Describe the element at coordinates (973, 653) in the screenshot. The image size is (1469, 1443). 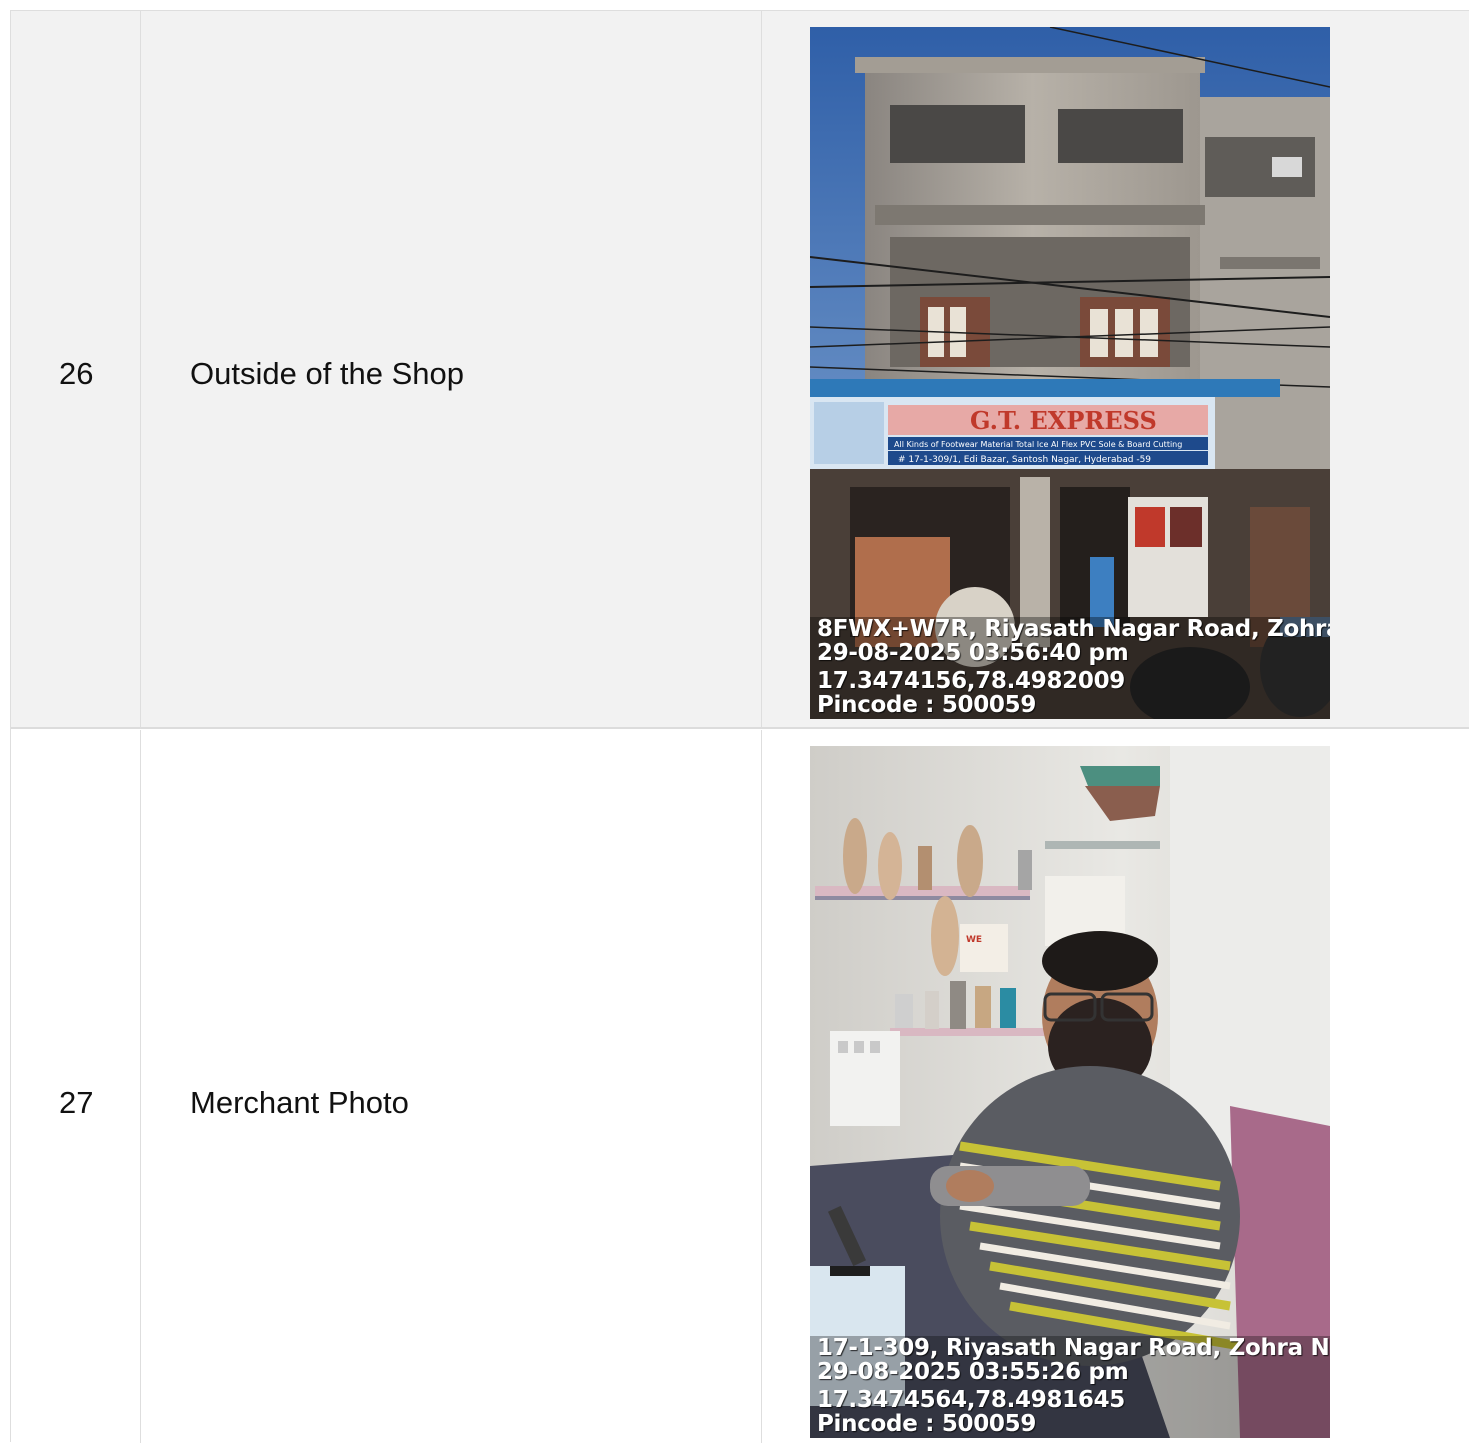
I see `stamp-datetime: 29-08-2025 03:56:40 pm` at that location.